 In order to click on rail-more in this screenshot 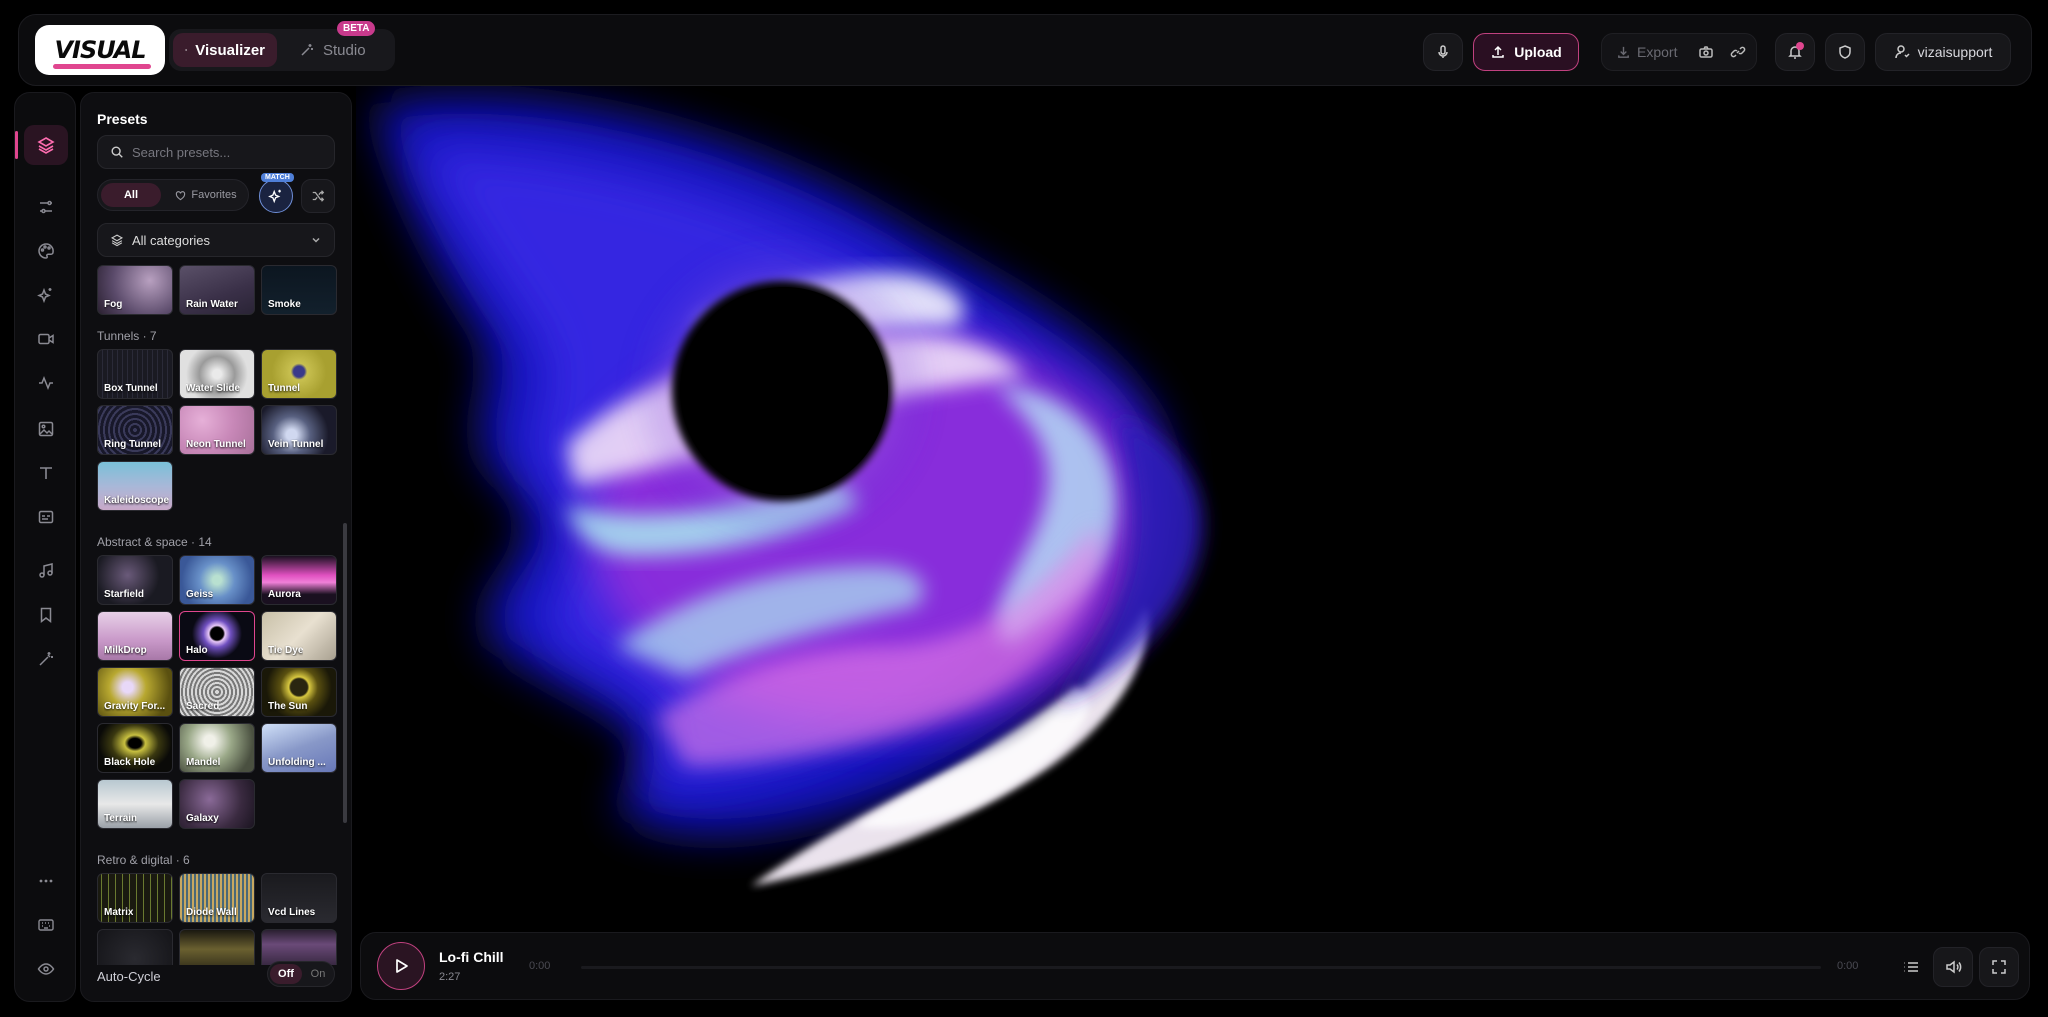, I will do `click(46, 881)`.